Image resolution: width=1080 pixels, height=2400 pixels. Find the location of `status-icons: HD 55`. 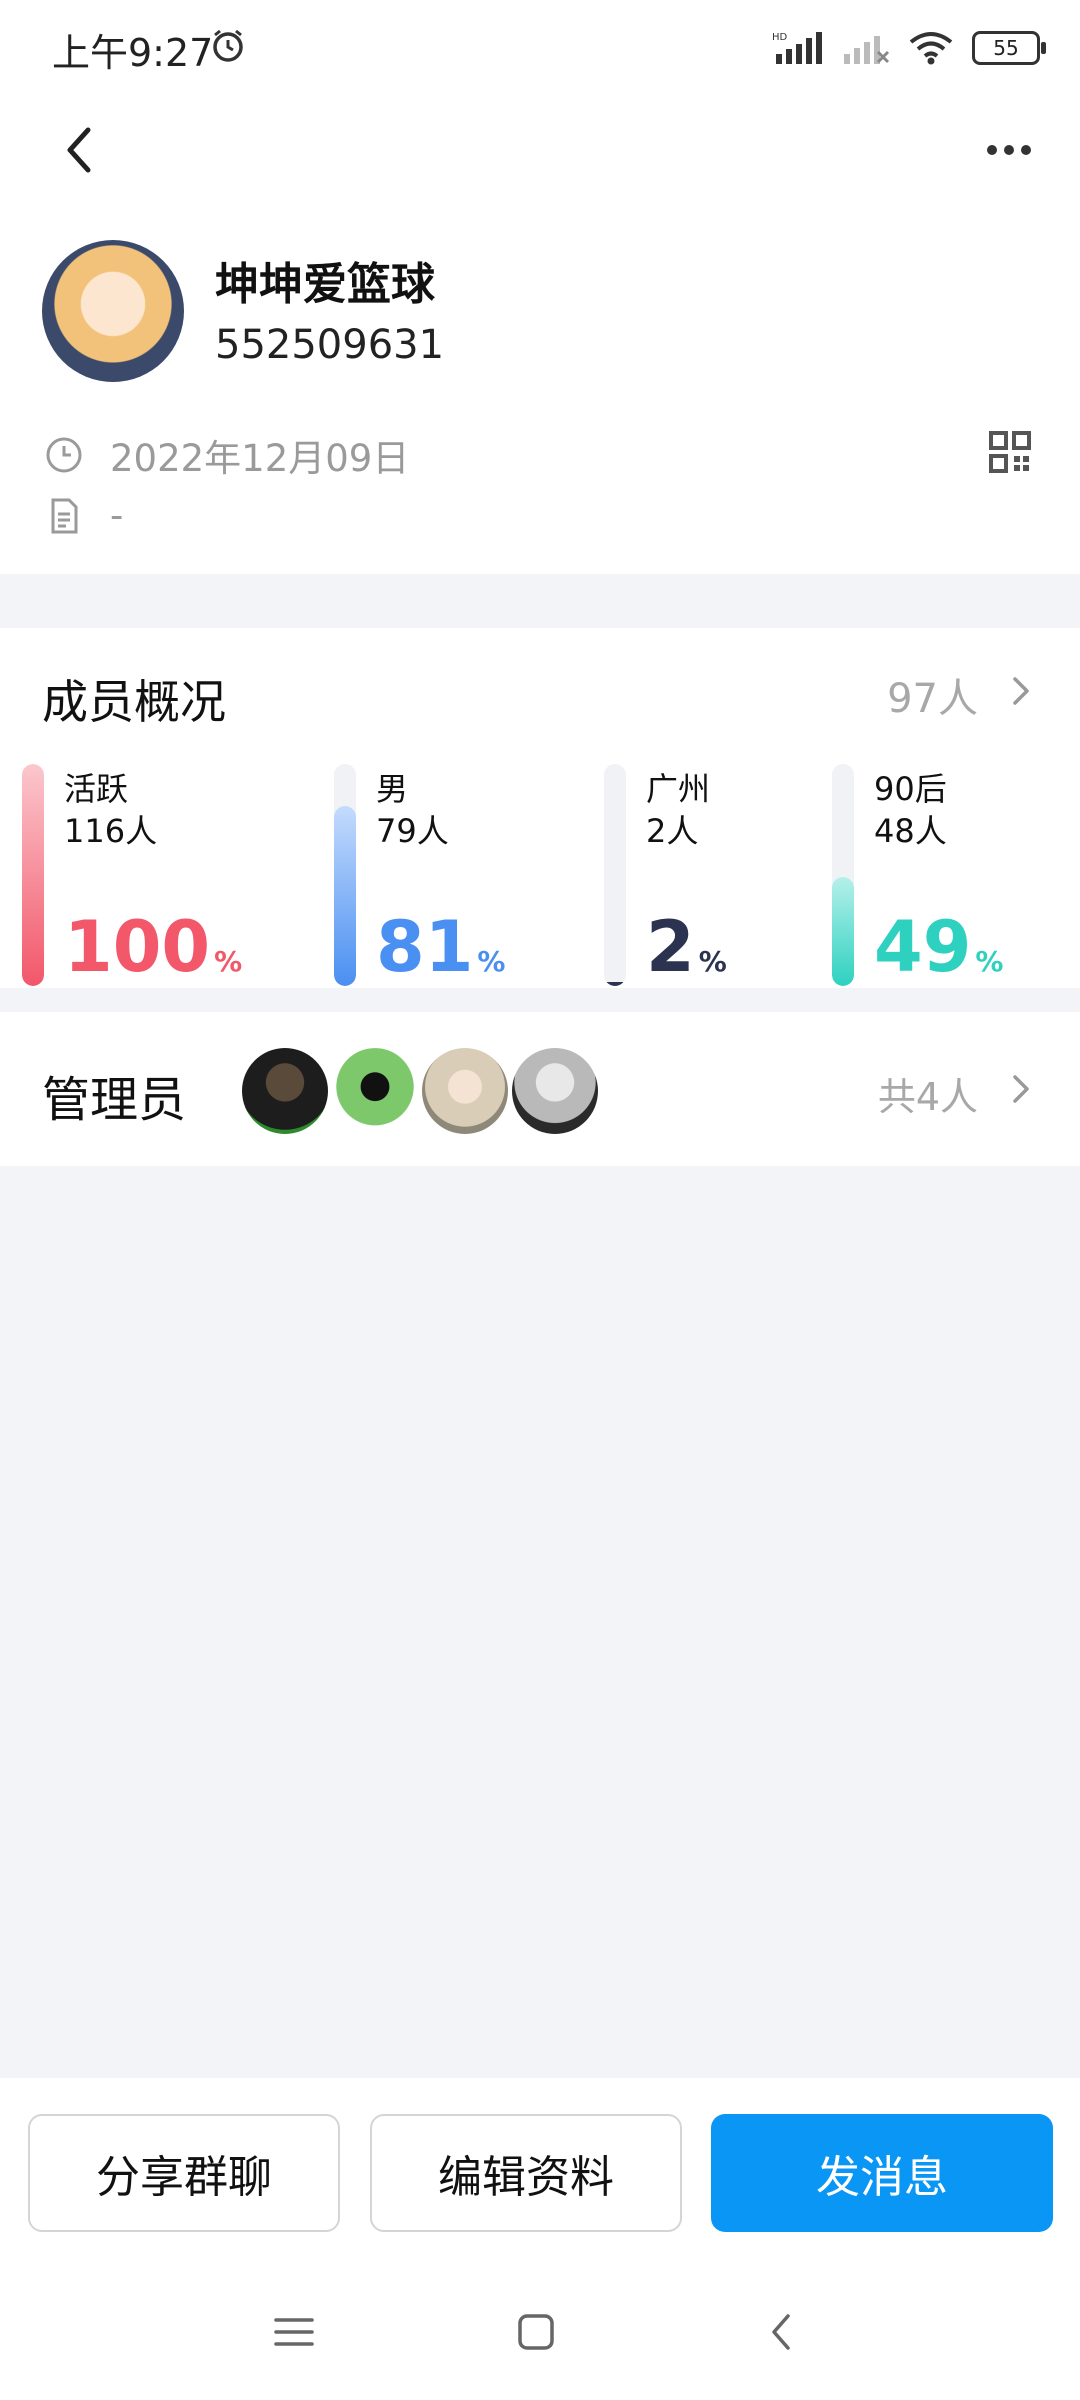

status-icons: HD 55 is located at coordinates (909, 48).